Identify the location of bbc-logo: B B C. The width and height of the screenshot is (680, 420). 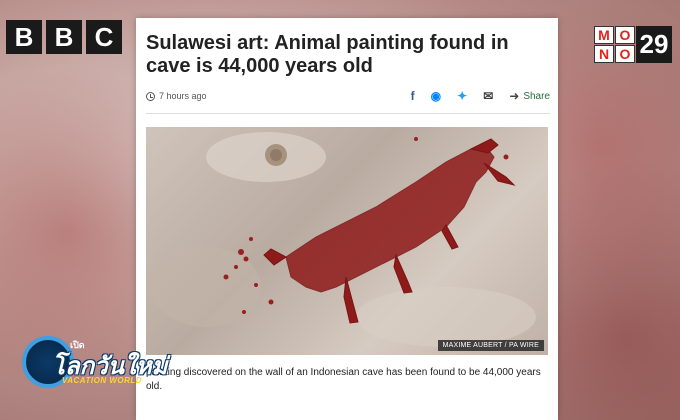
(64, 37).